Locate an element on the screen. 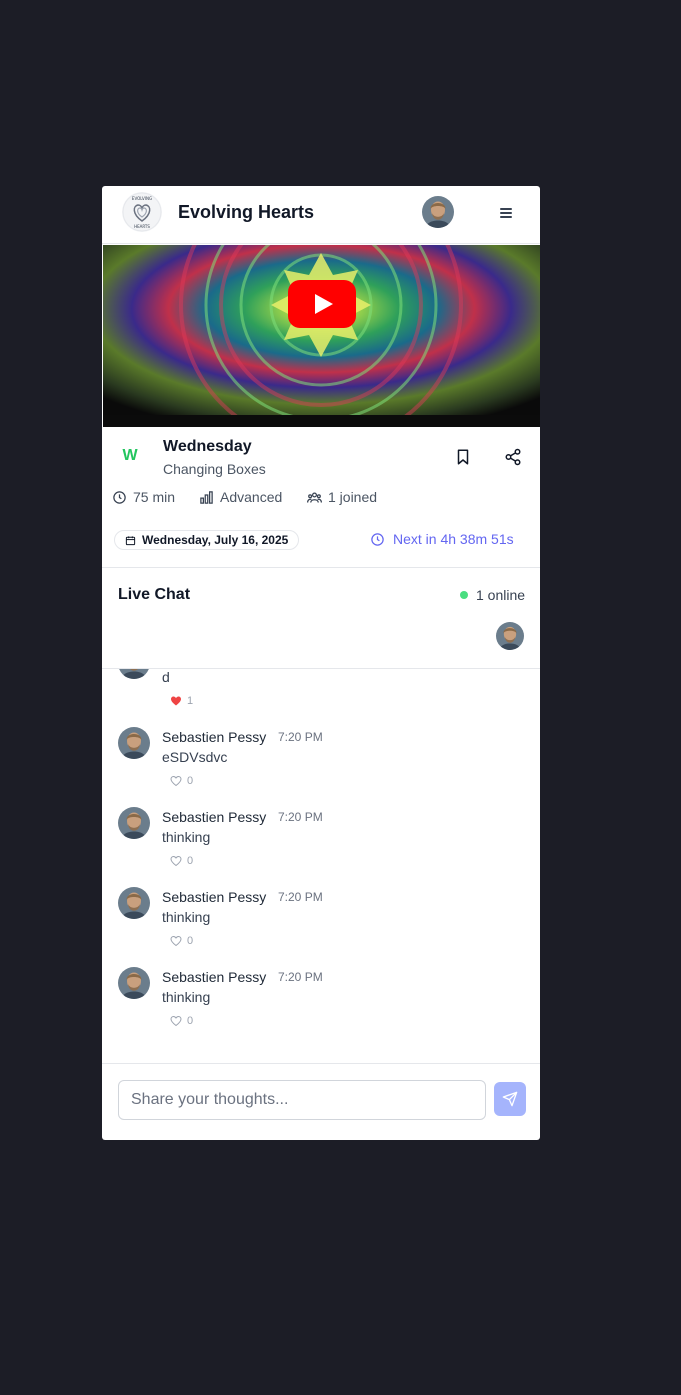 Image resolution: width=681 pixels, height=1395 pixels. next-session-text: Next in 4h 38m 51s is located at coordinates (453, 539).